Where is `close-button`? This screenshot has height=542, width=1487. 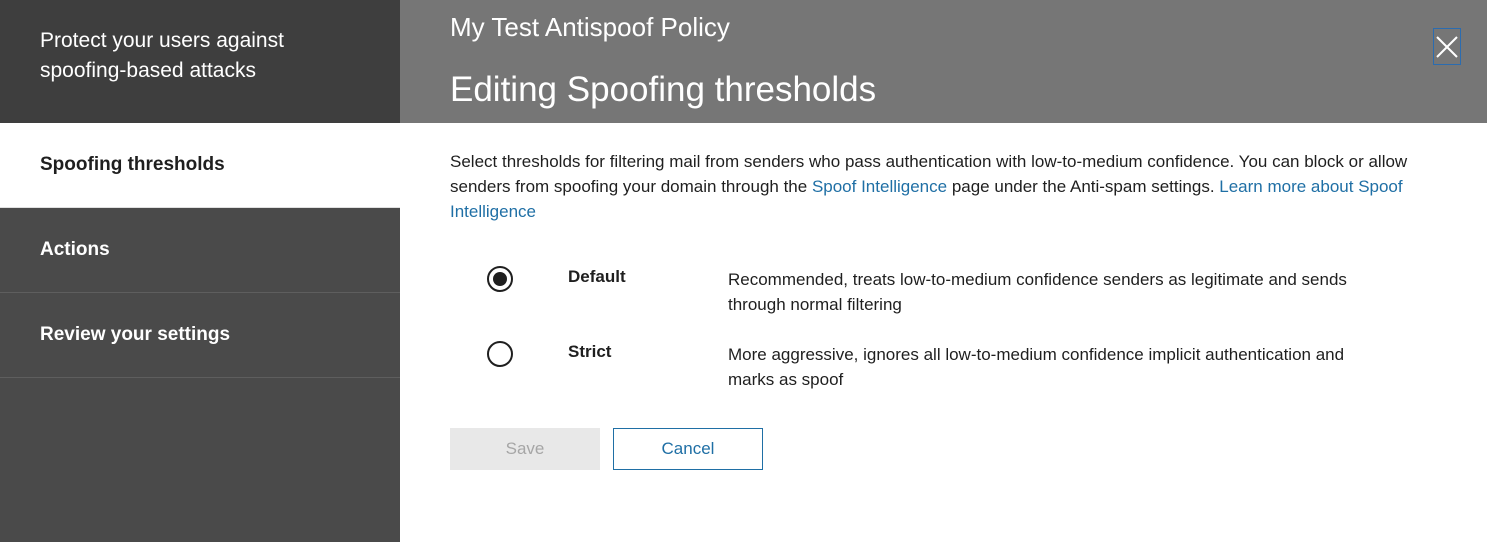
close-button is located at coordinates (1447, 46).